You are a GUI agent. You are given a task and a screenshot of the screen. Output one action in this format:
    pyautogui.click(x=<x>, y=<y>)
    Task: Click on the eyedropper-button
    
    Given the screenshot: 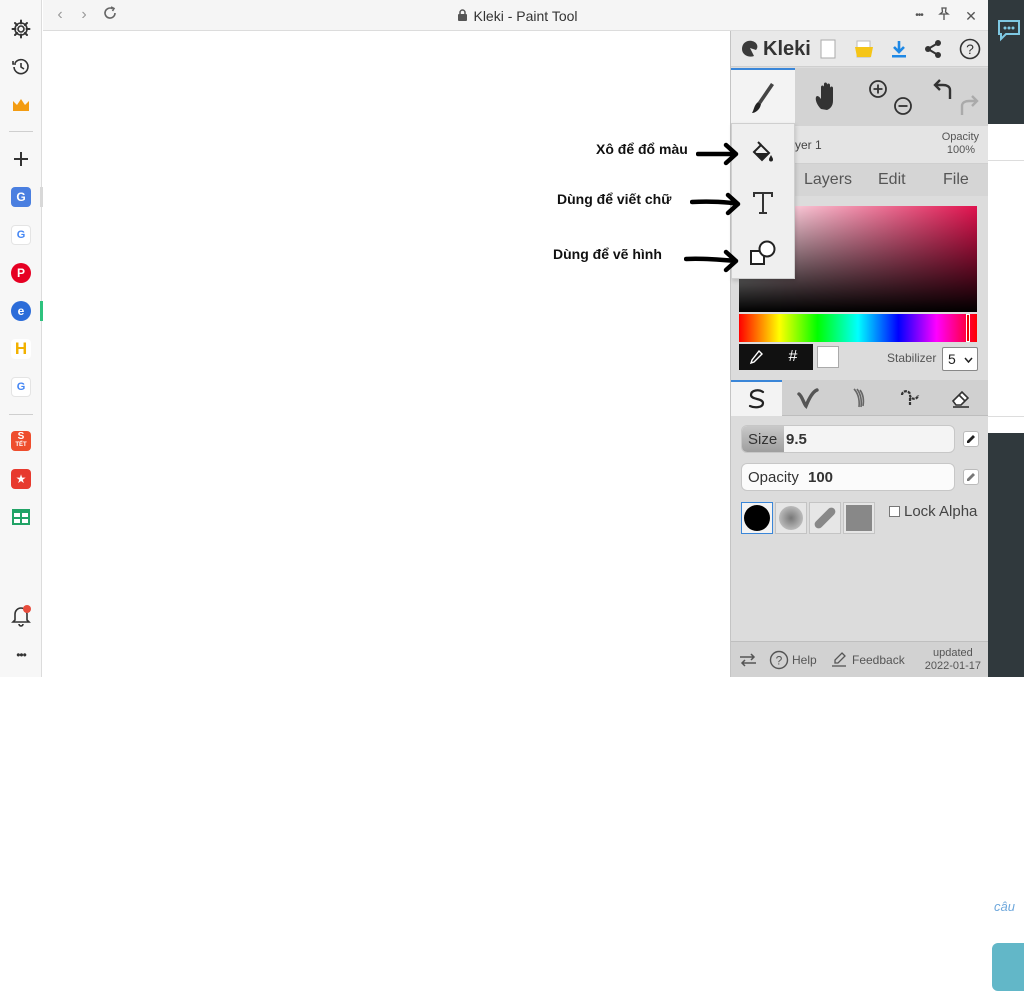 What is the action you would take?
    pyautogui.click(x=756, y=357)
    